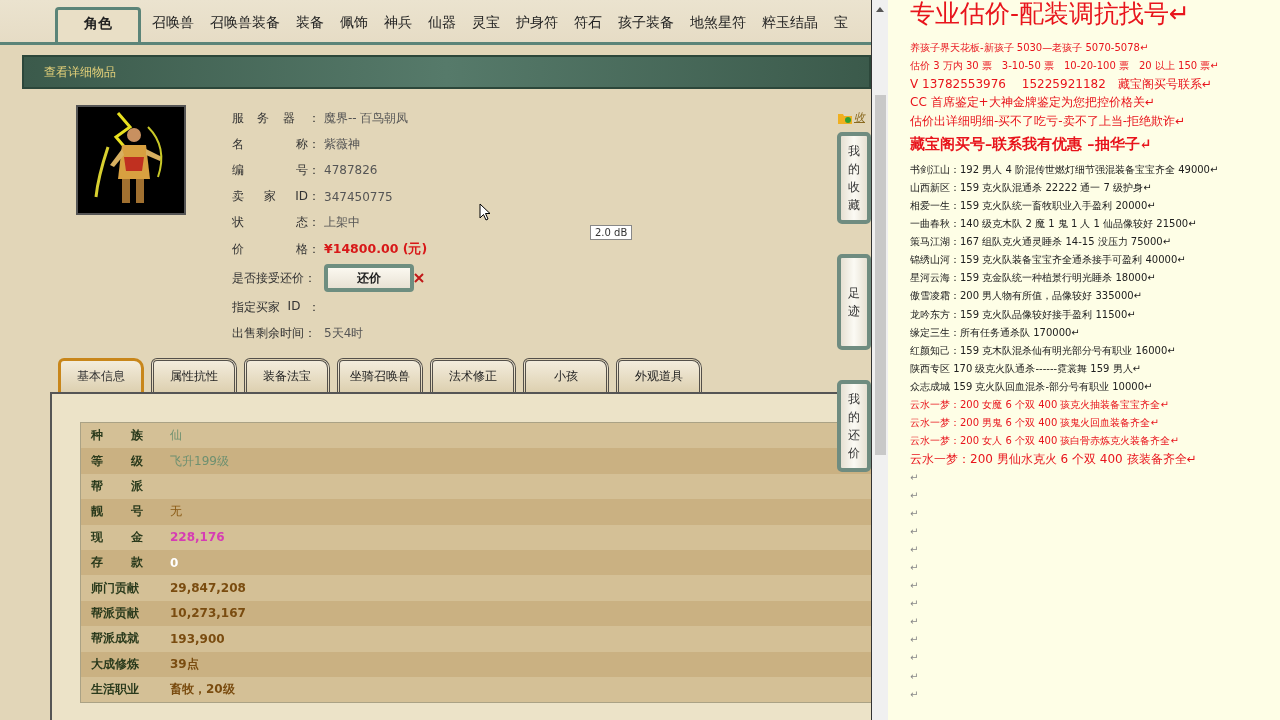  I want to click on info-label: 帮 派, so click(117, 486).